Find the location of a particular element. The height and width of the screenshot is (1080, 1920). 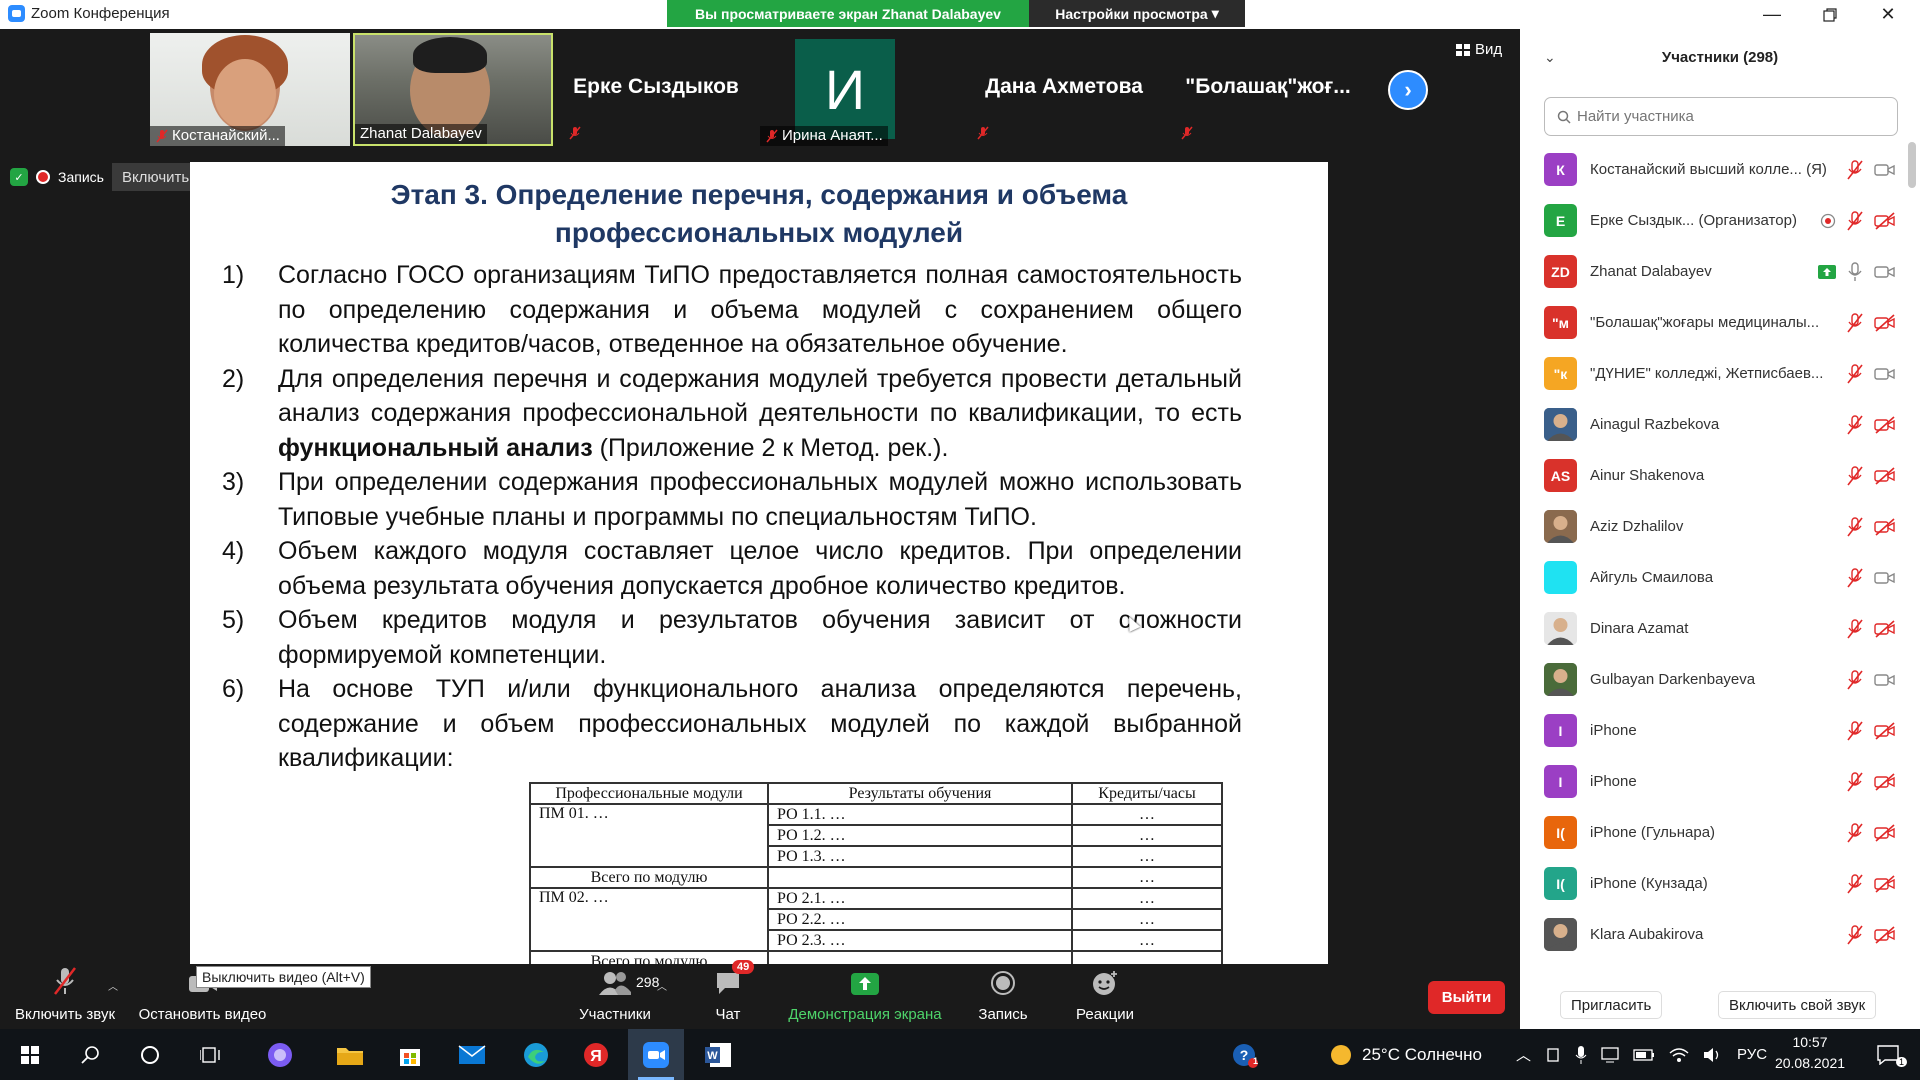

taskbar-app-zoom is located at coordinates (656, 1054).